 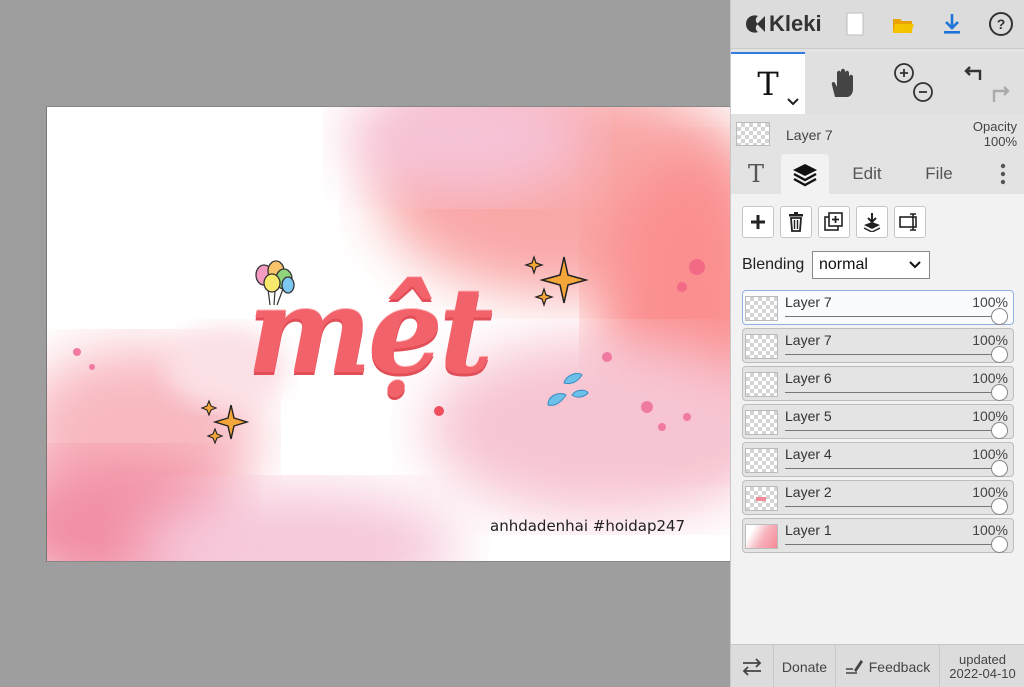 What do you see at coordinates (782, 24) in the screenshot?
I see `kleki-logo: Kleki` at bounding box center [782, 24].